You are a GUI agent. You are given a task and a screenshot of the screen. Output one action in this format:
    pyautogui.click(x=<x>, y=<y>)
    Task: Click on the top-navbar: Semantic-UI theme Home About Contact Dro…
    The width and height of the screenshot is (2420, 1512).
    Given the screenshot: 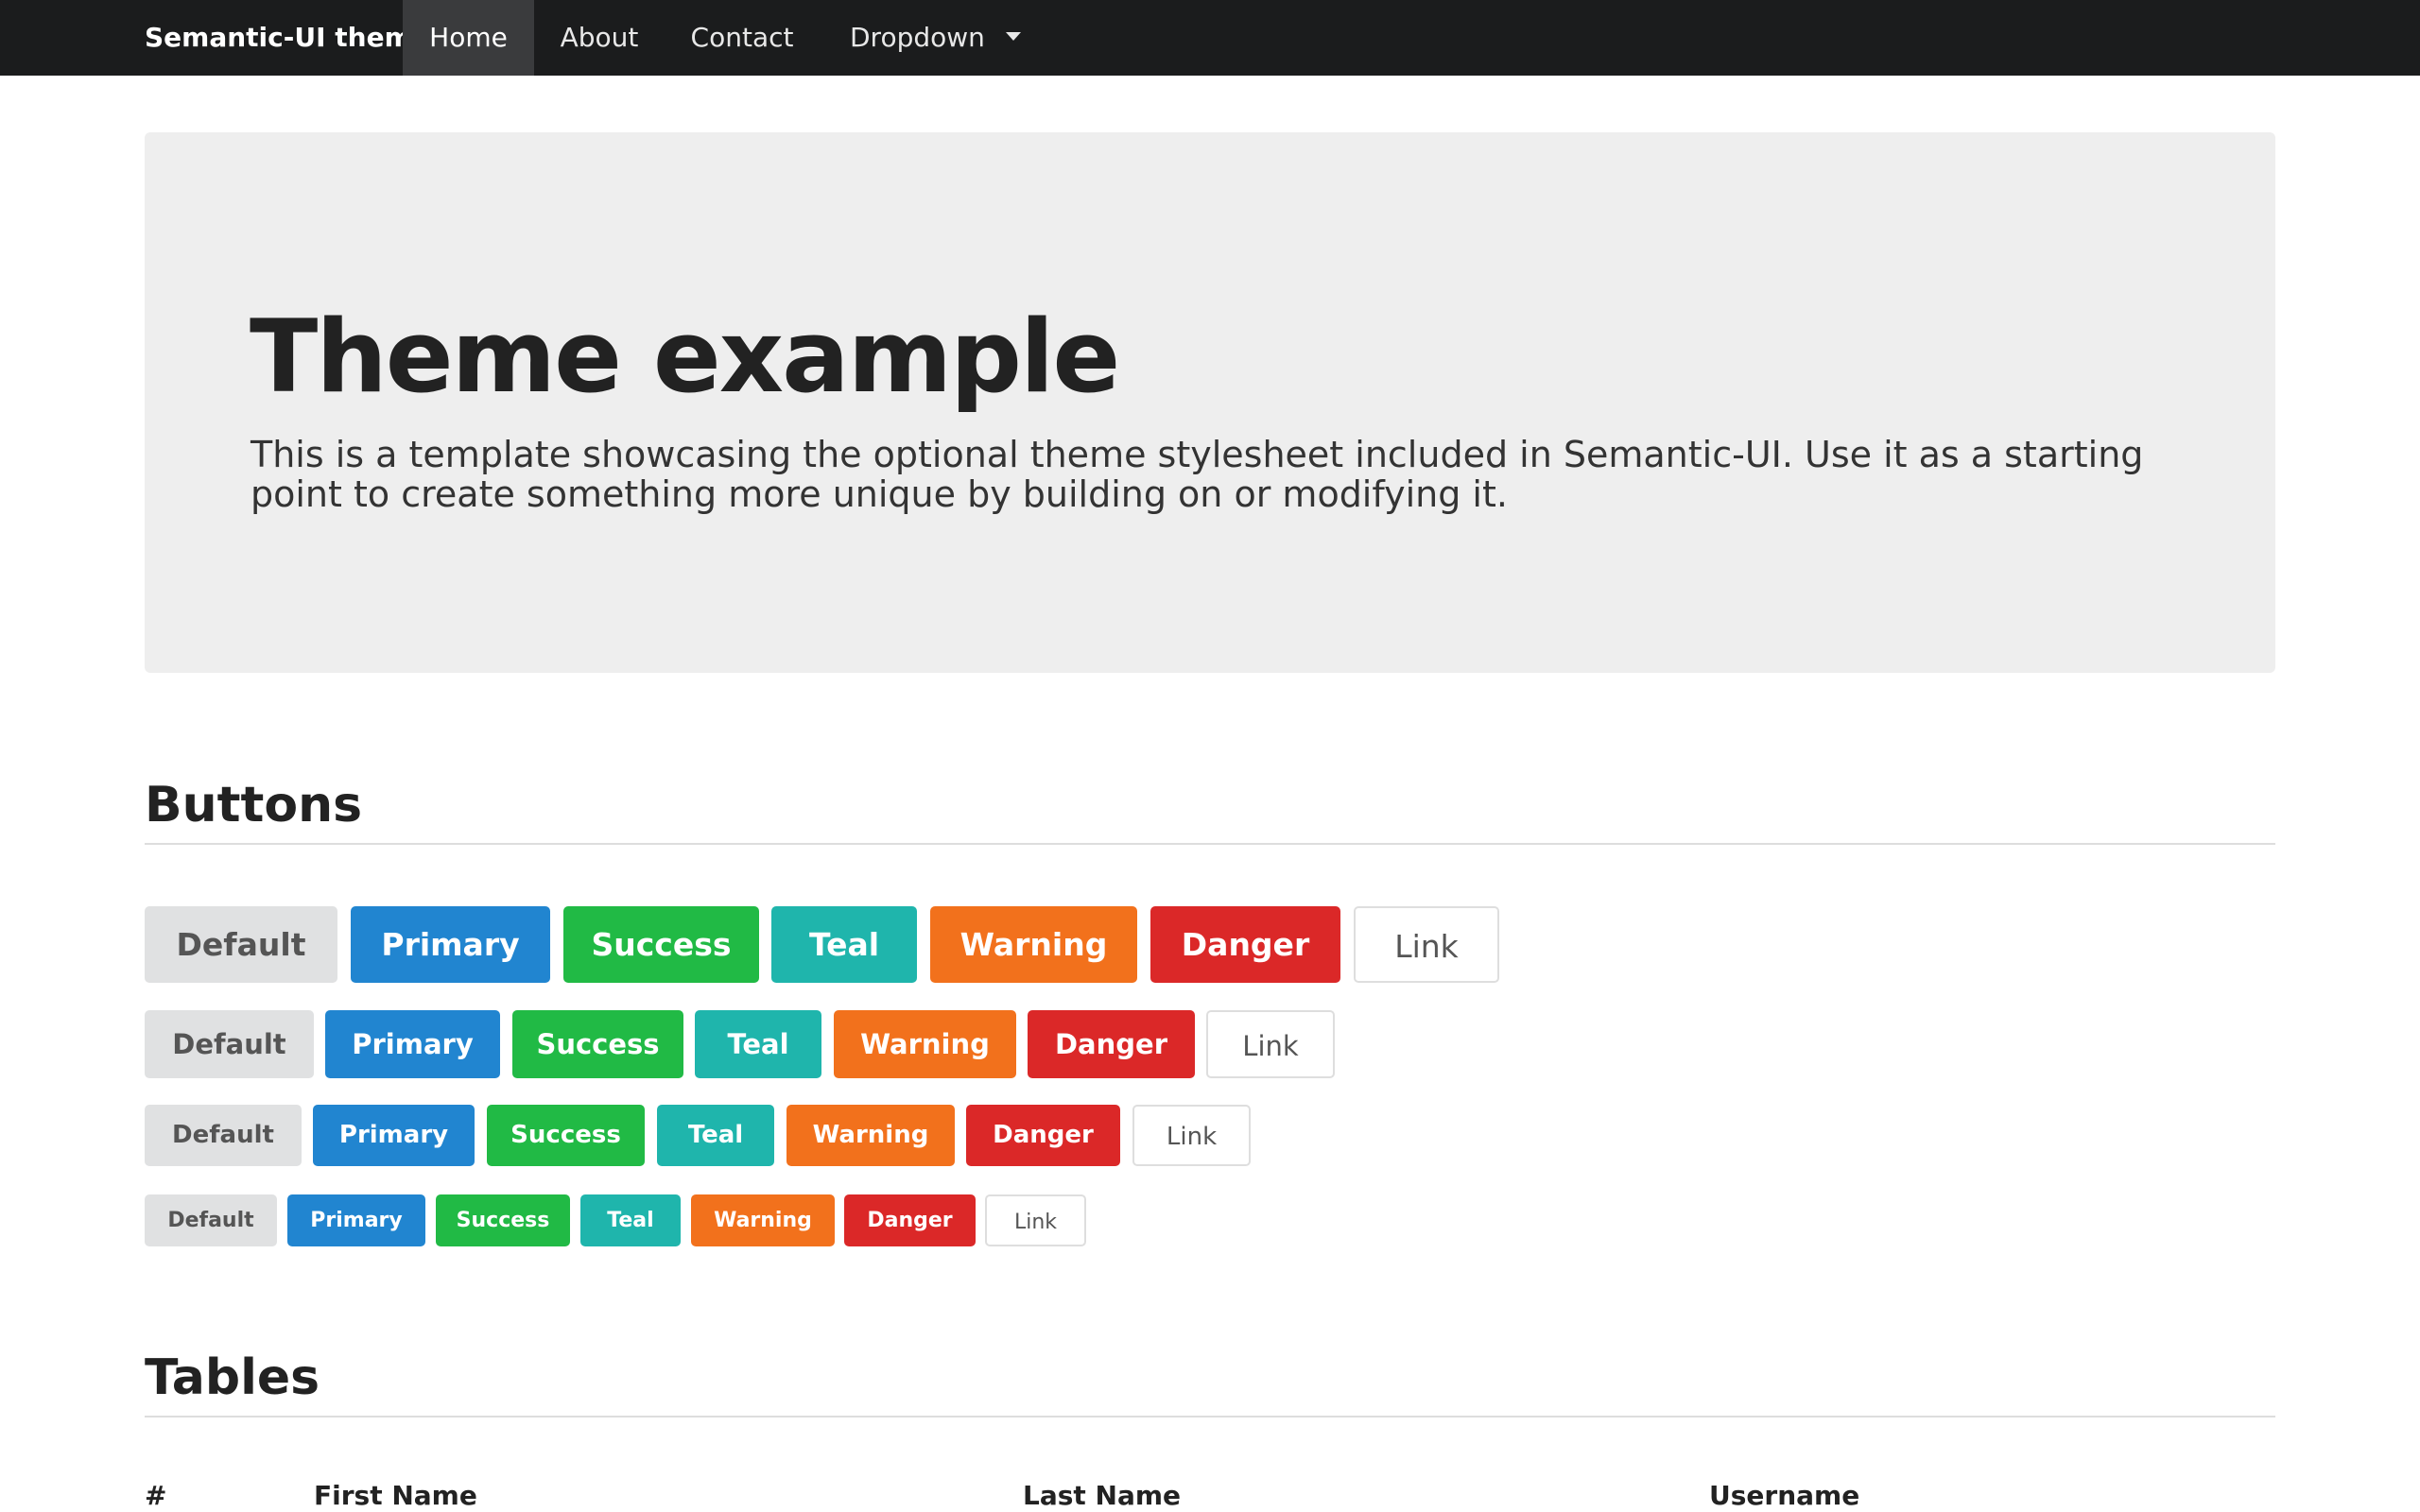 What is the action you would take?
    pyautogui.click(x=1210, y=38)
    